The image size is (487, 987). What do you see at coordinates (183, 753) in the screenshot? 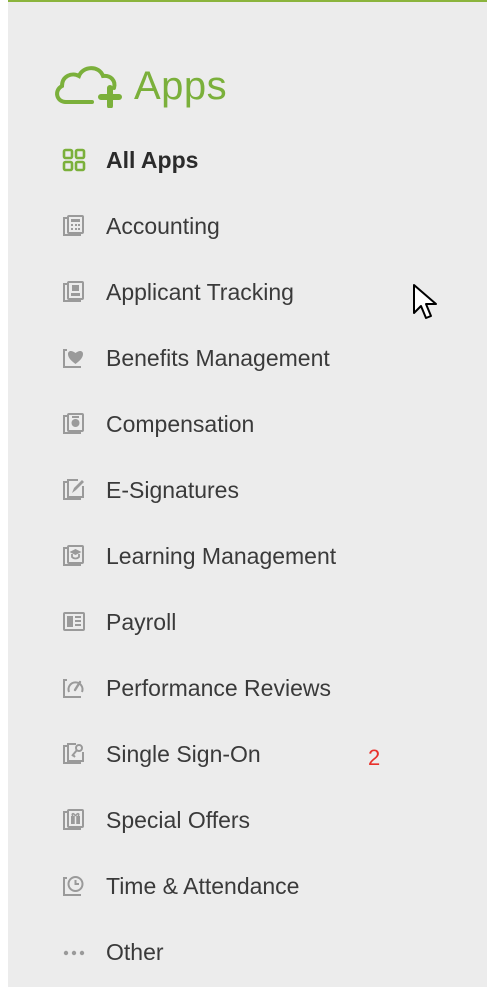
I see `nav-item-label: Single Sign-On` at bounding box center [183, 753].